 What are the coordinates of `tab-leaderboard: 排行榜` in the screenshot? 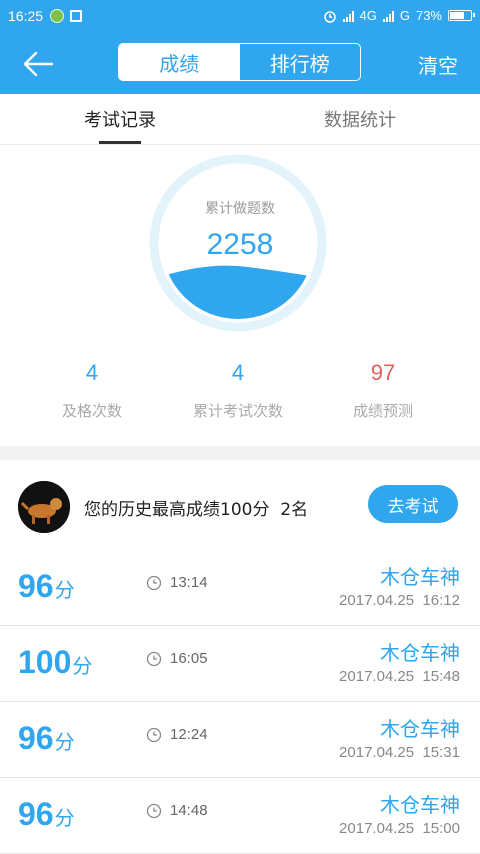 It's located at (300, 62).